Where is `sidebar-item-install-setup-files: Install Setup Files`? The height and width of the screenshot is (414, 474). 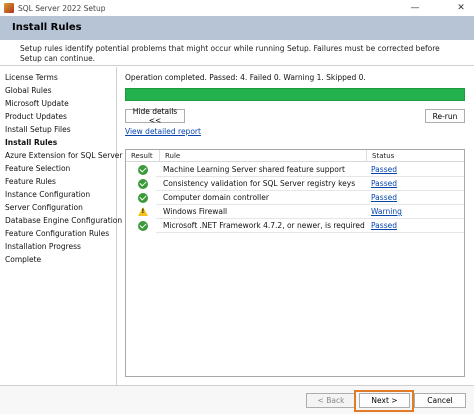
sidebar-item-install-setup-files: Install Setup Files is located at coordinates (38, 129).